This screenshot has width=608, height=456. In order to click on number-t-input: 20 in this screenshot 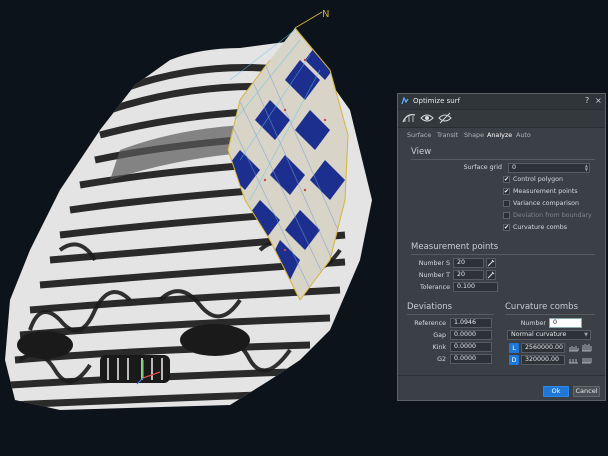, I will do `click(468, 275)`.